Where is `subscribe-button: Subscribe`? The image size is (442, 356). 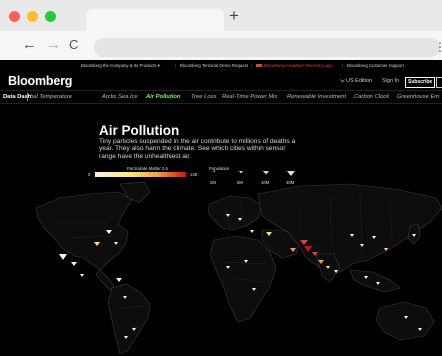
subscribe-button: Subscribe is located at coordinates (420, 82).